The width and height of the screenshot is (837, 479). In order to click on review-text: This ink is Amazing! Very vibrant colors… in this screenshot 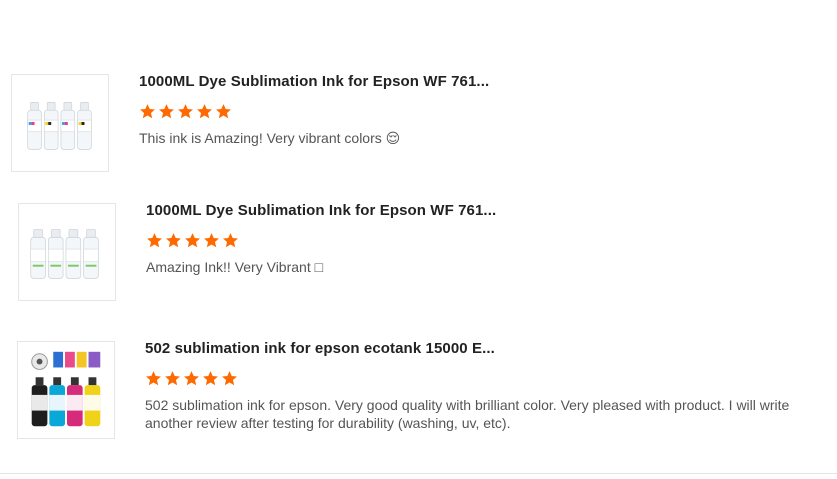, I will do `click(270, 138)`.